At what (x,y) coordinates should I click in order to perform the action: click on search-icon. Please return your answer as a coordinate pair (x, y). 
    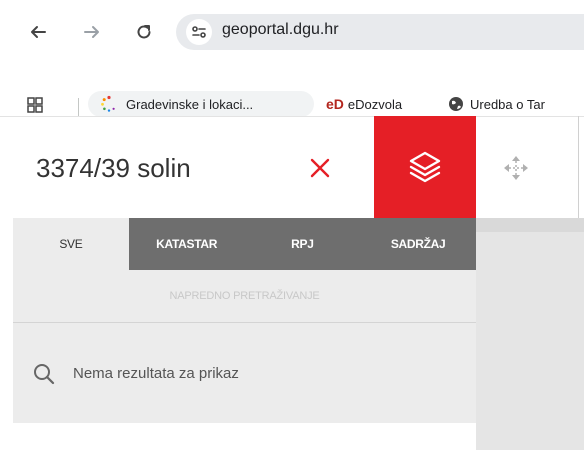
    Looking at the image, I should click on (44, 374).